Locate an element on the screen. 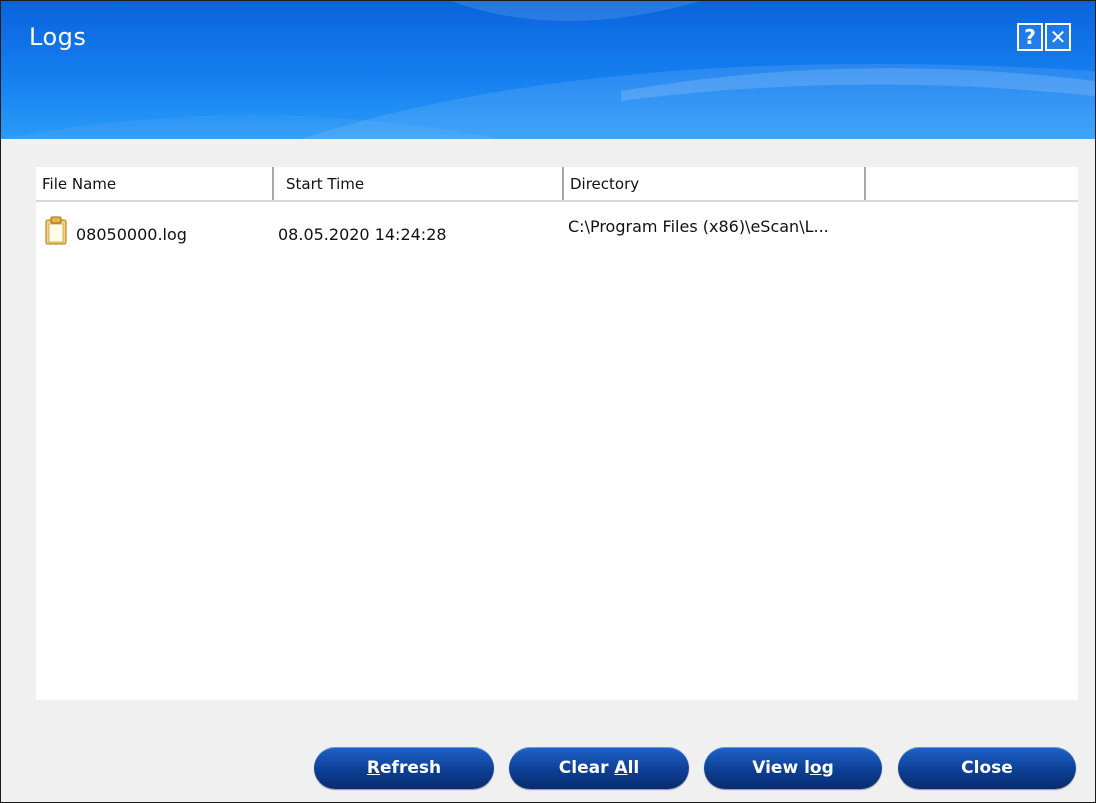 This screenshot has height=803, width=1096. clear-all-label-rest: ll is located at coordinates (633, 768).